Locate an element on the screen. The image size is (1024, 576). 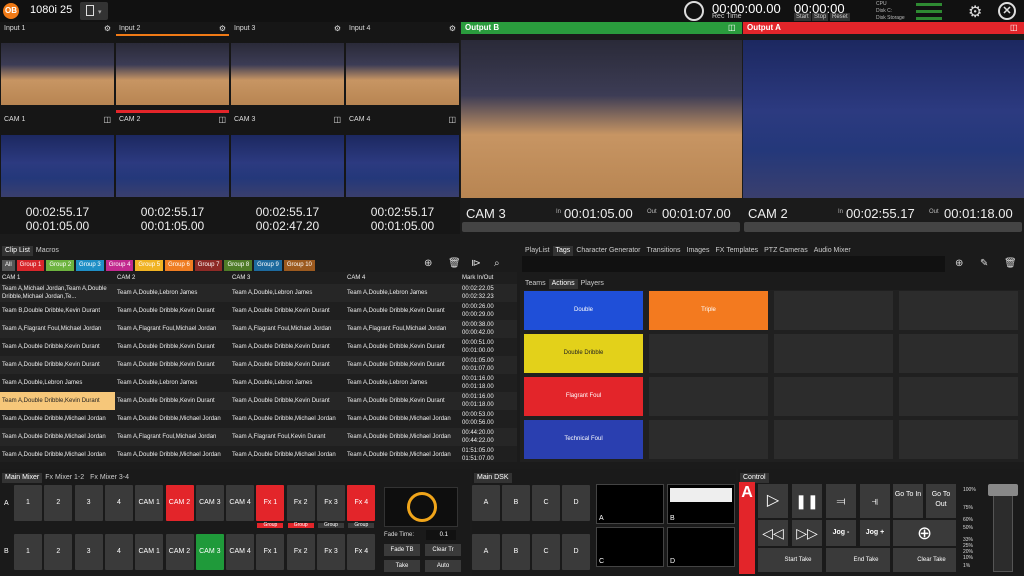
program-bus-button: Fx 4 is located at coordinates (361, 503).